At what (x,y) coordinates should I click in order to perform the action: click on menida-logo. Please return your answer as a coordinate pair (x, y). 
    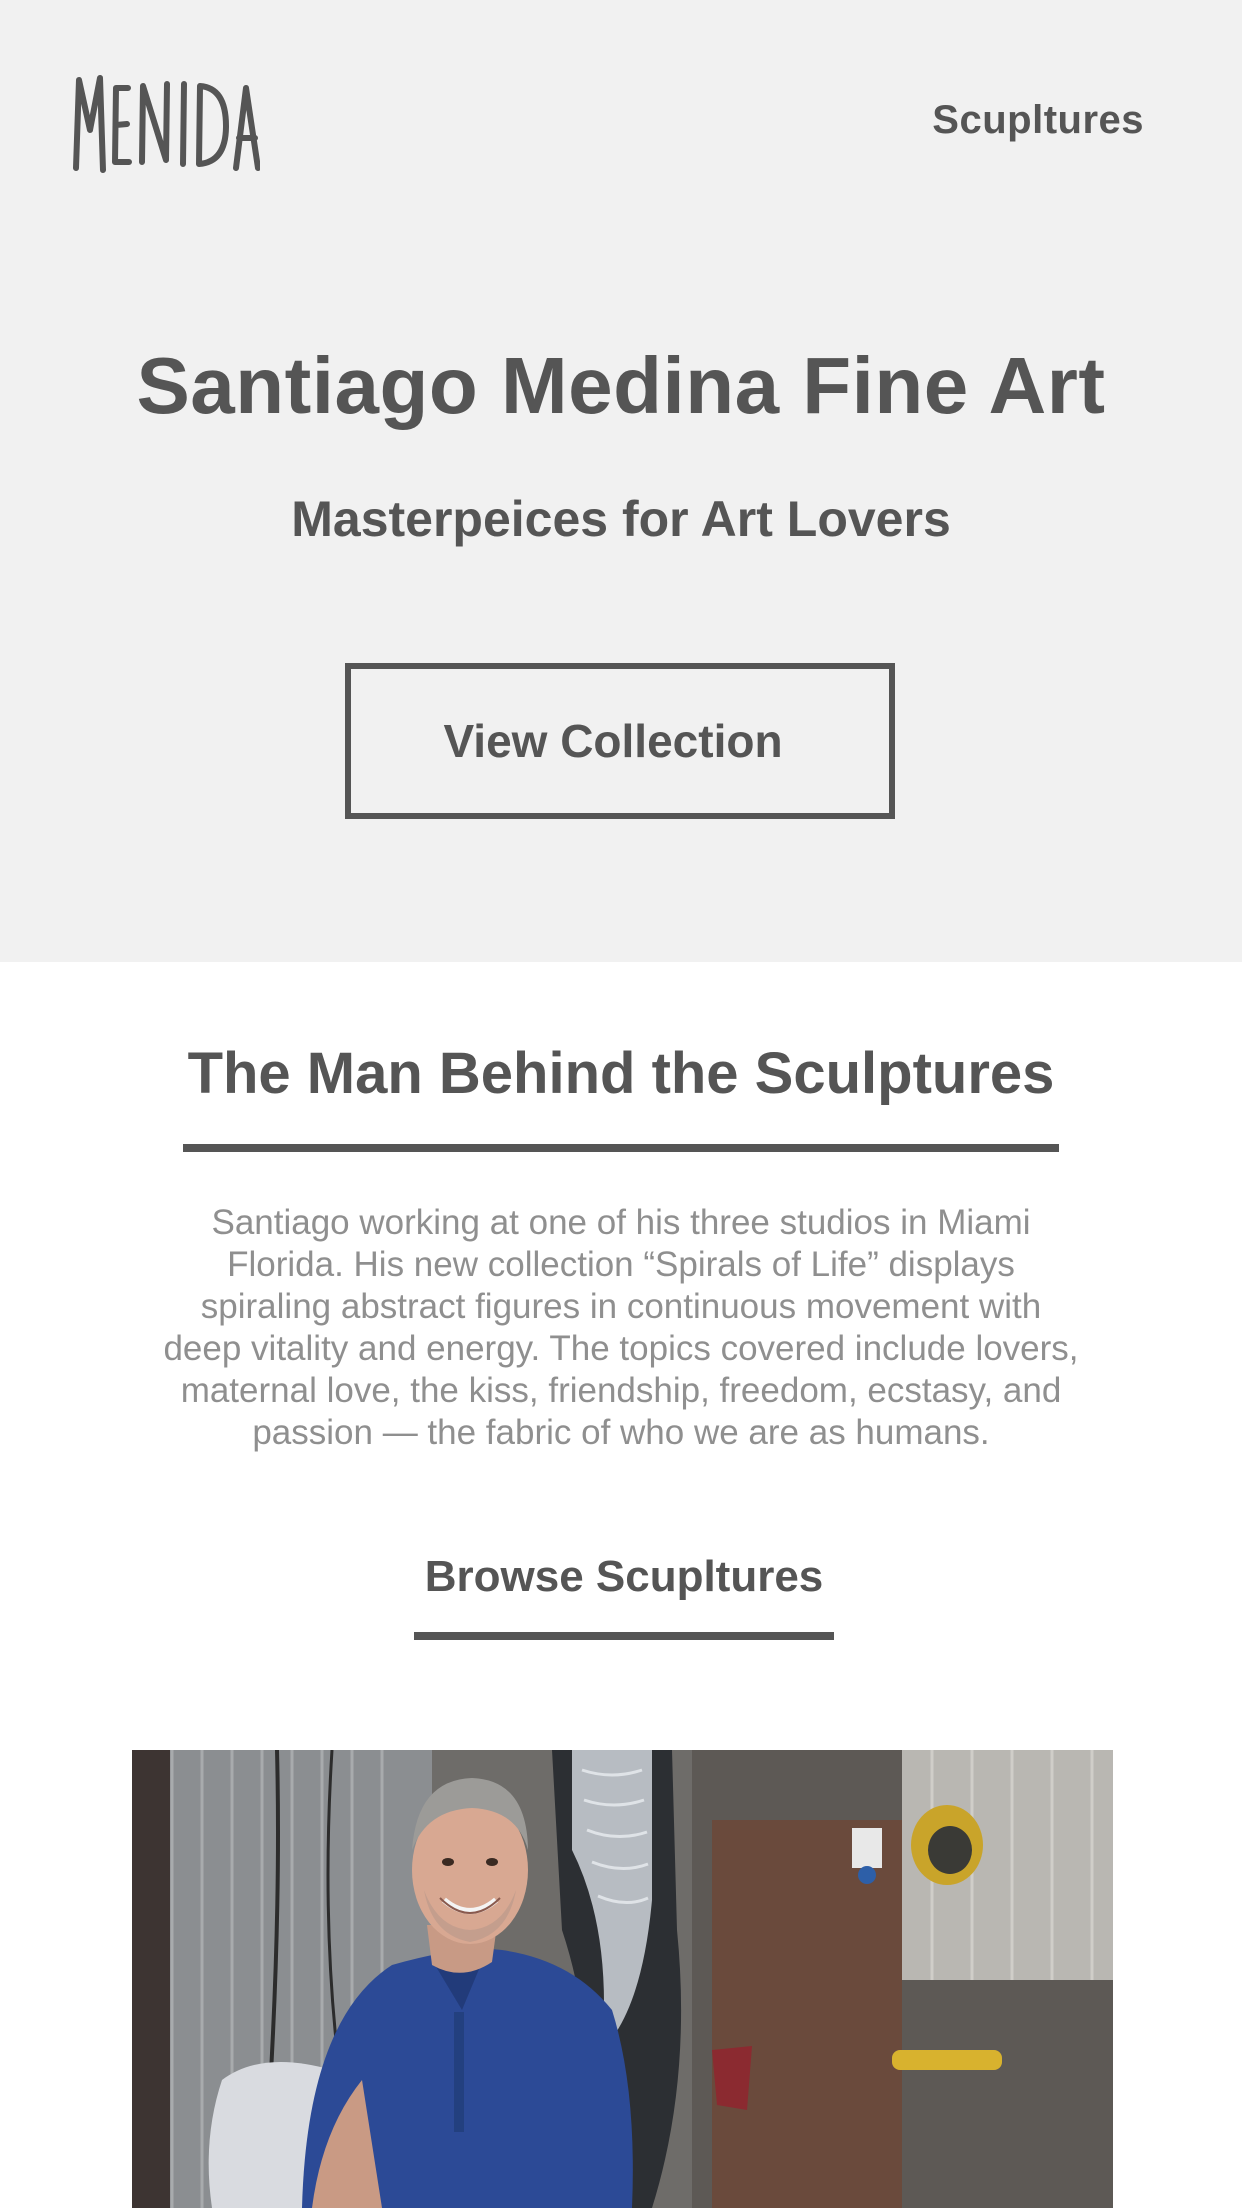
    Looking at the image, I should click on (165, 125).